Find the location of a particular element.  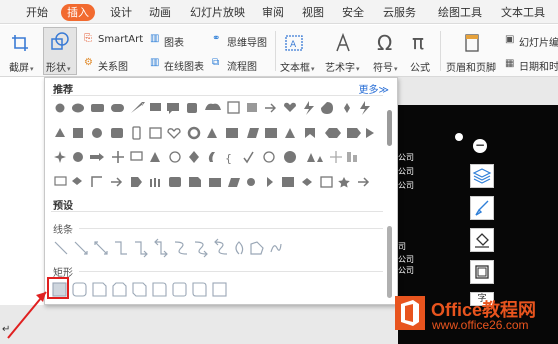

shape-rounded-square is located at coordinates (175, 182).